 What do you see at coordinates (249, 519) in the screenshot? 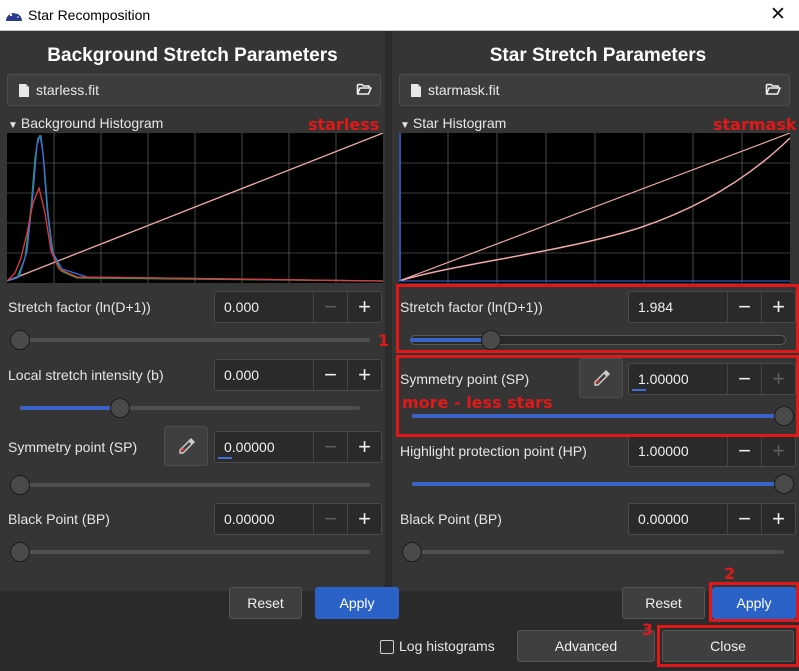
I see `bg-black-point-value: 0.00000` at bounding box center [249, 519].